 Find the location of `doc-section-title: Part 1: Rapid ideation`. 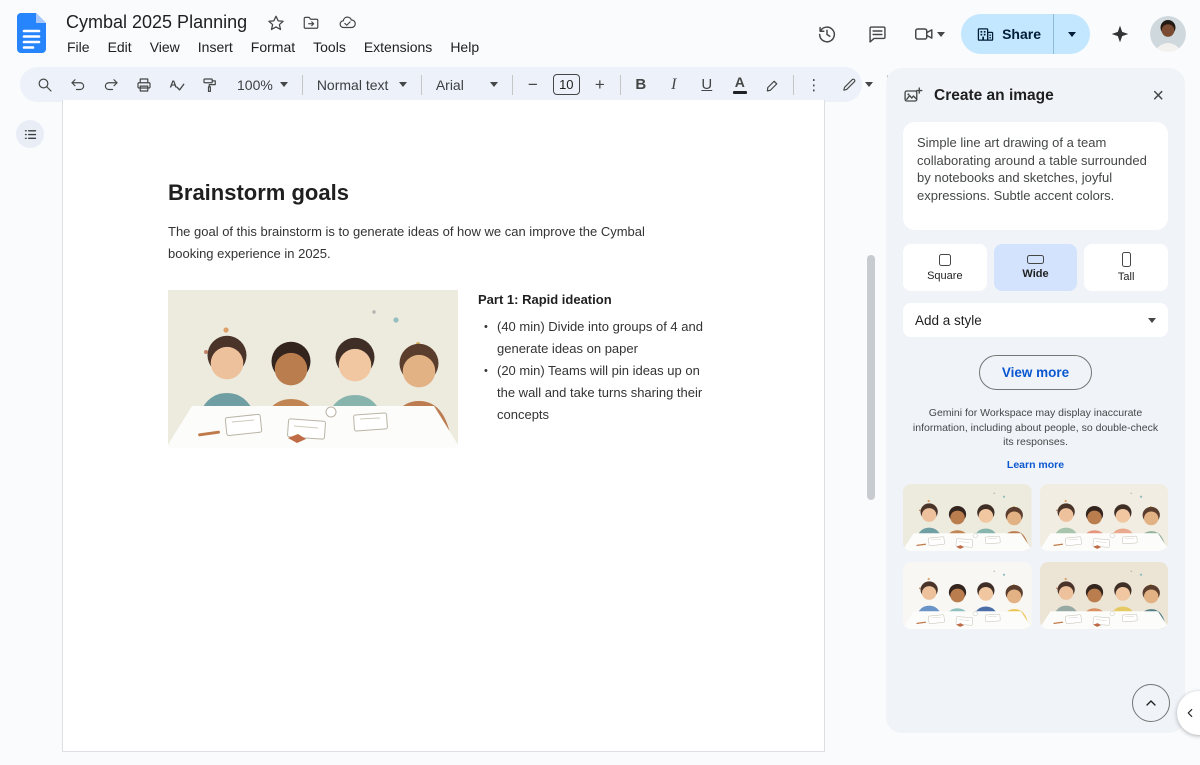

doc-section-title: Part 1: Rapid ideation is located at coordinates (545, 299).